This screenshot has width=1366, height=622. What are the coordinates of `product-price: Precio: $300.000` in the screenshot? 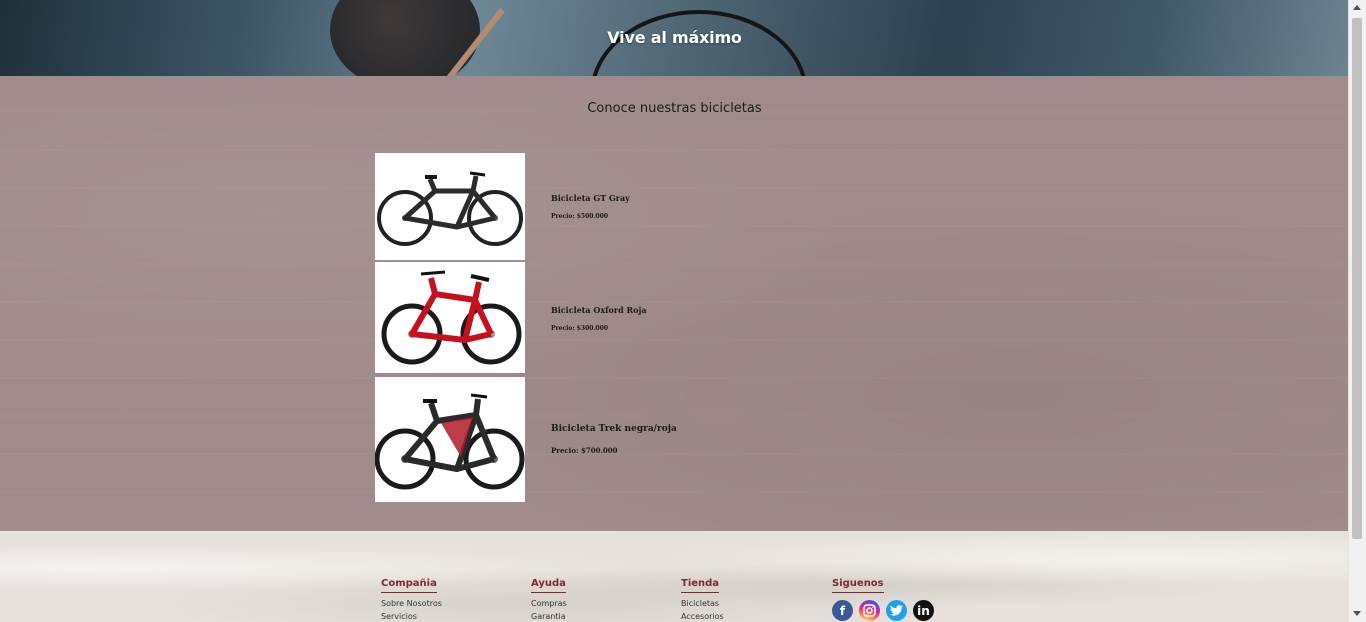 It's located at (580, 328).